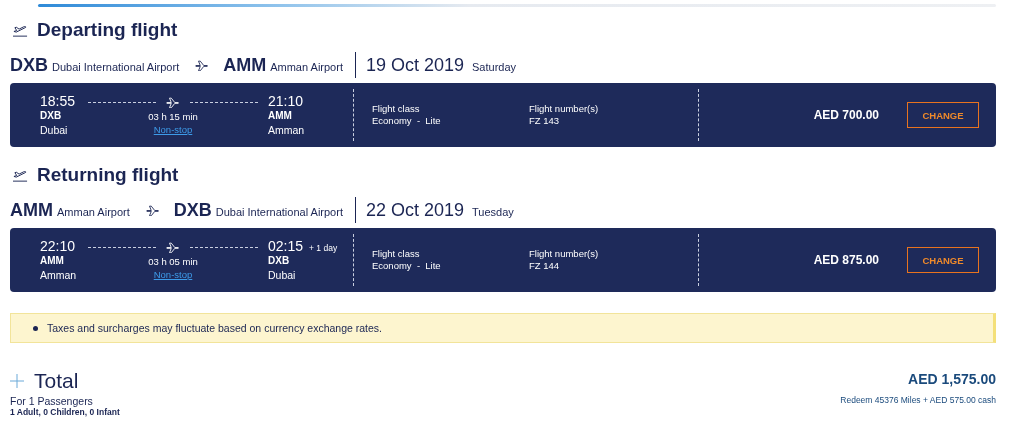 Image resolution: width=1024 pixels, height=430 pixels. I want to click on arrival-time: 02:15, so click(286, 246).